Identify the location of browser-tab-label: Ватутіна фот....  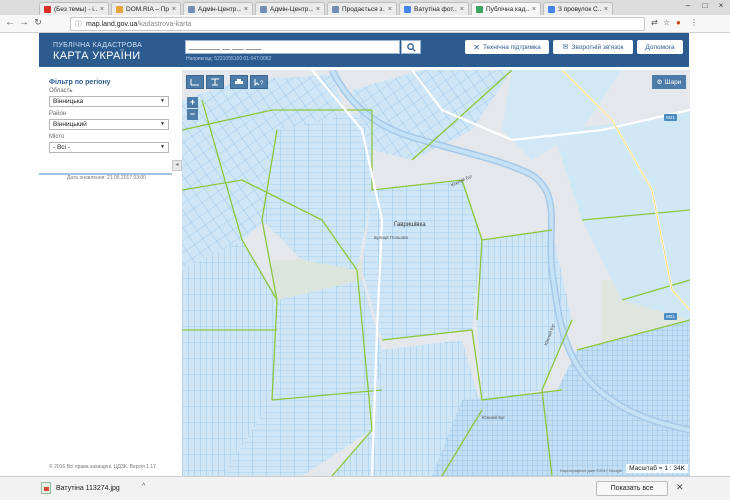
(435, 9).